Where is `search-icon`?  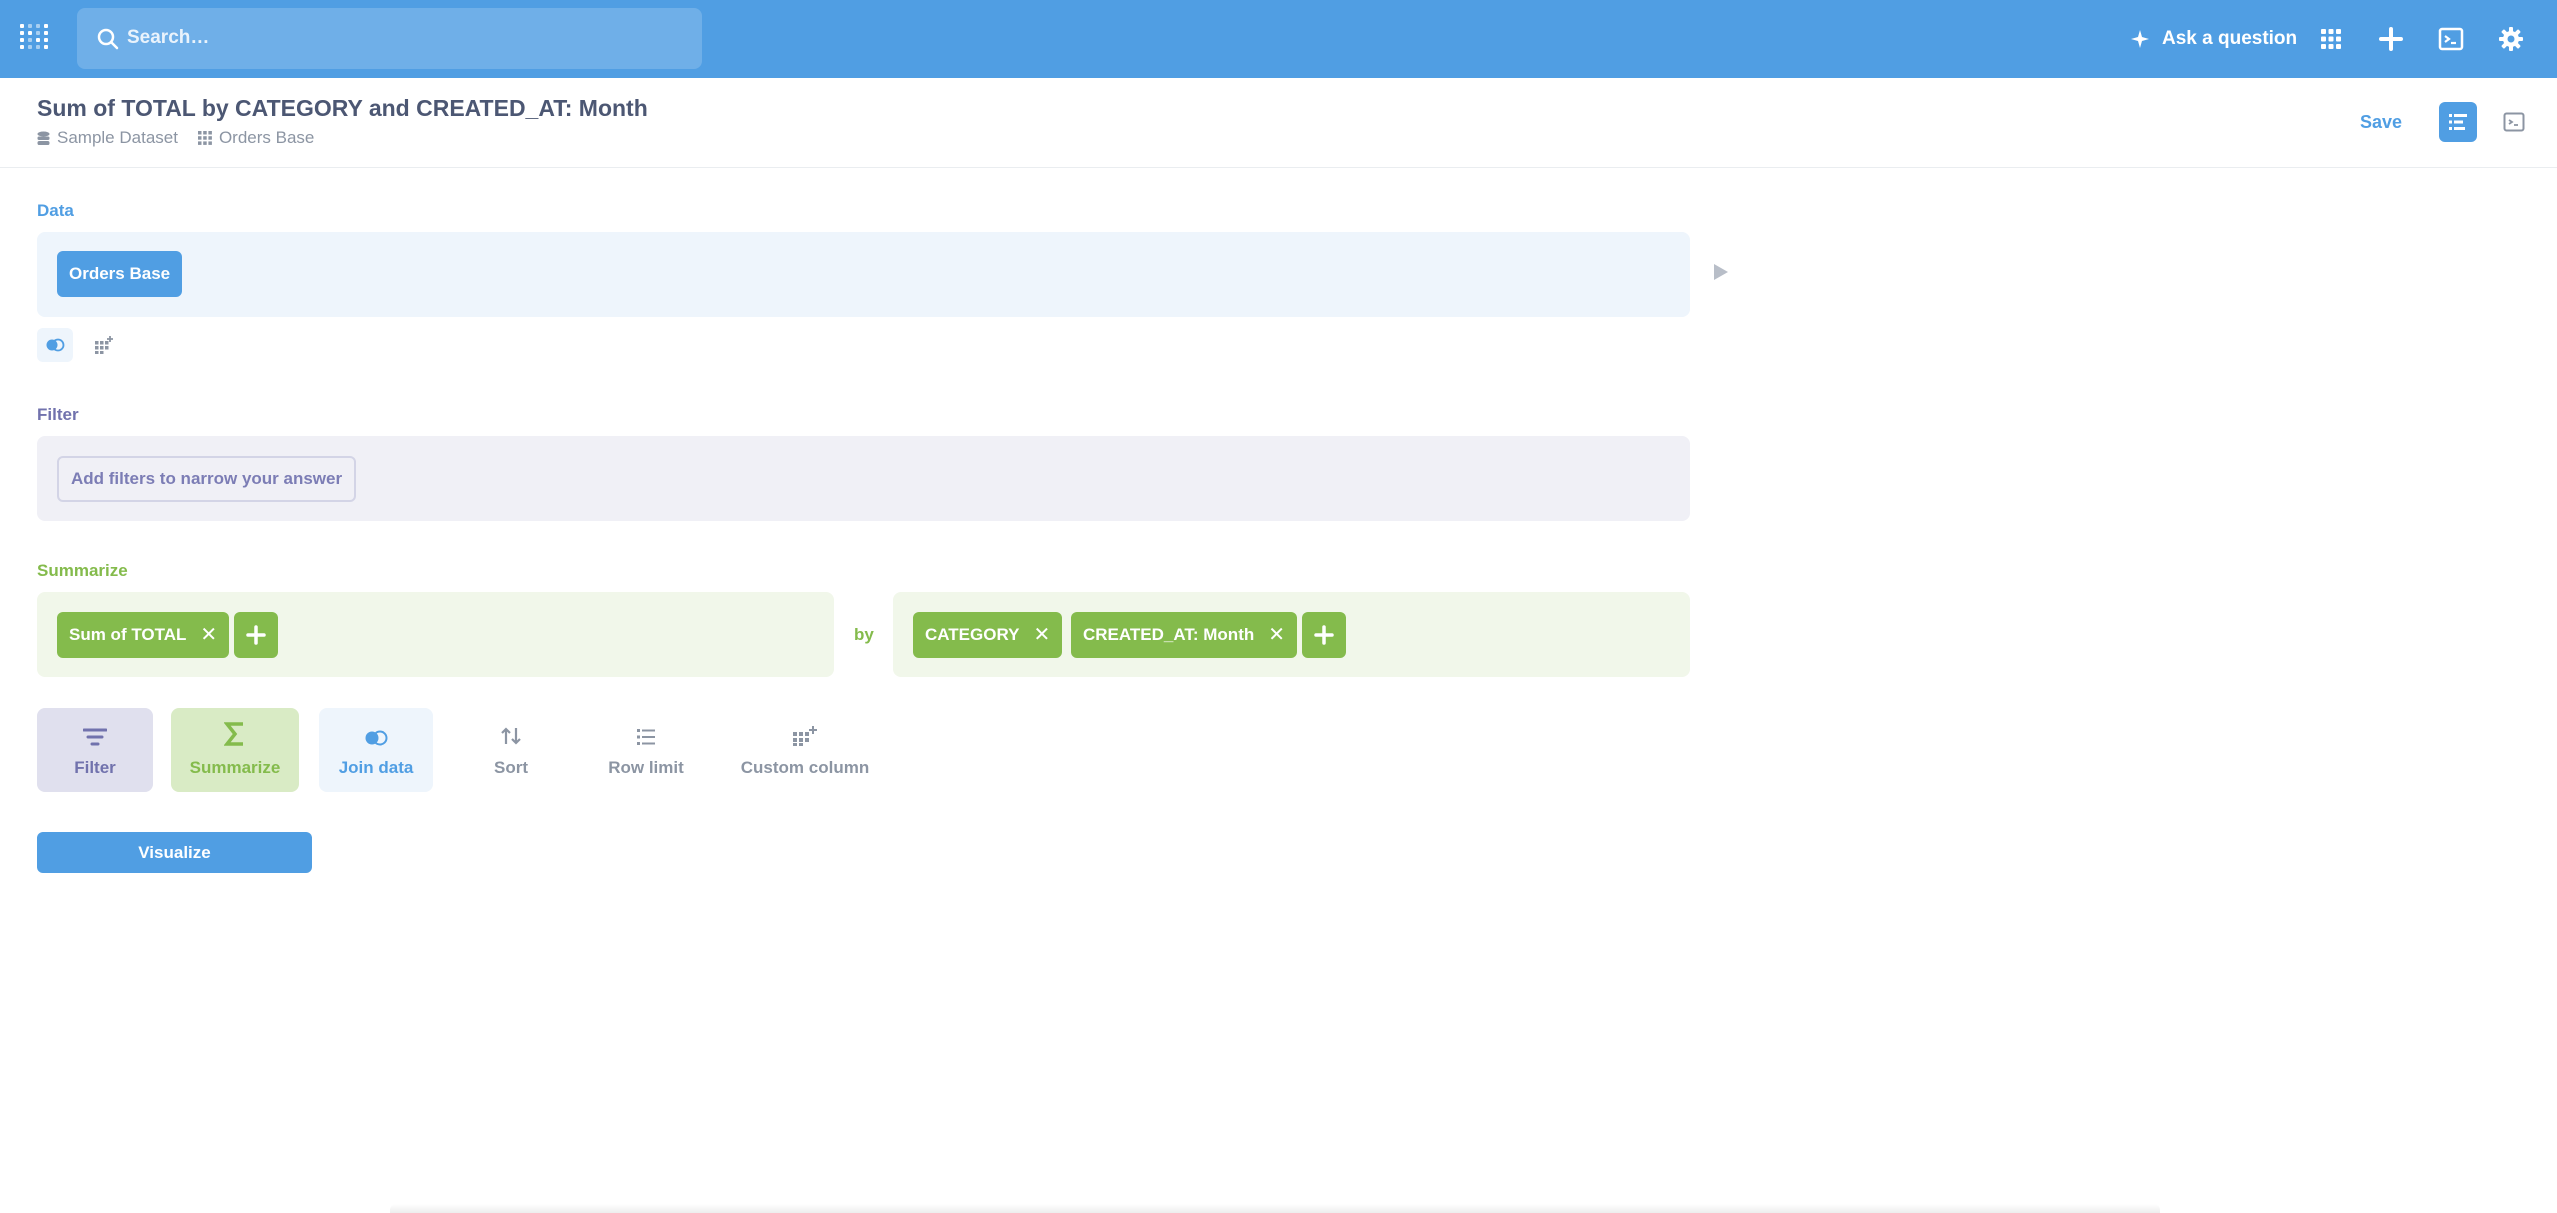 search-icon is located at coordinates (108, 39).